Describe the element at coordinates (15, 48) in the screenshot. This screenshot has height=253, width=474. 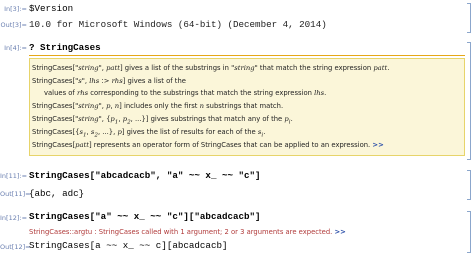
I see `in4-label: In[4]:=` at that location.